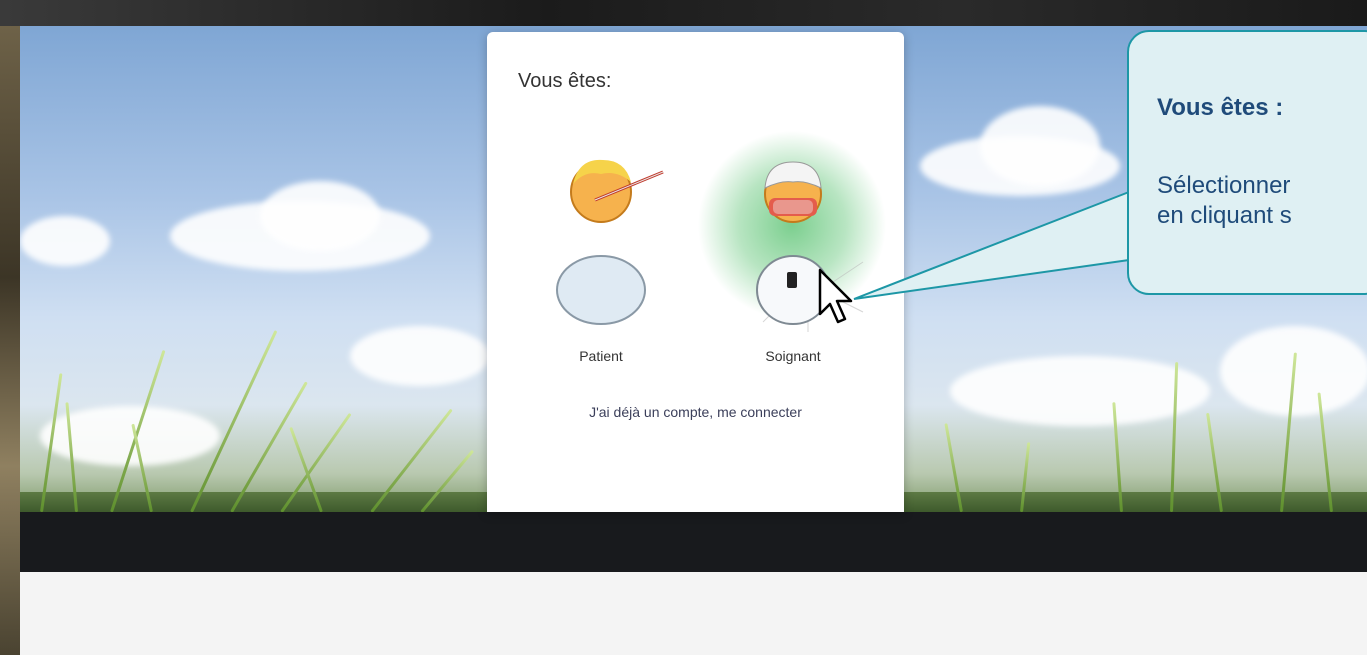 The height and width of the screenshot is (655, 1367). I want to click on patient-icon, so click(610, 242).